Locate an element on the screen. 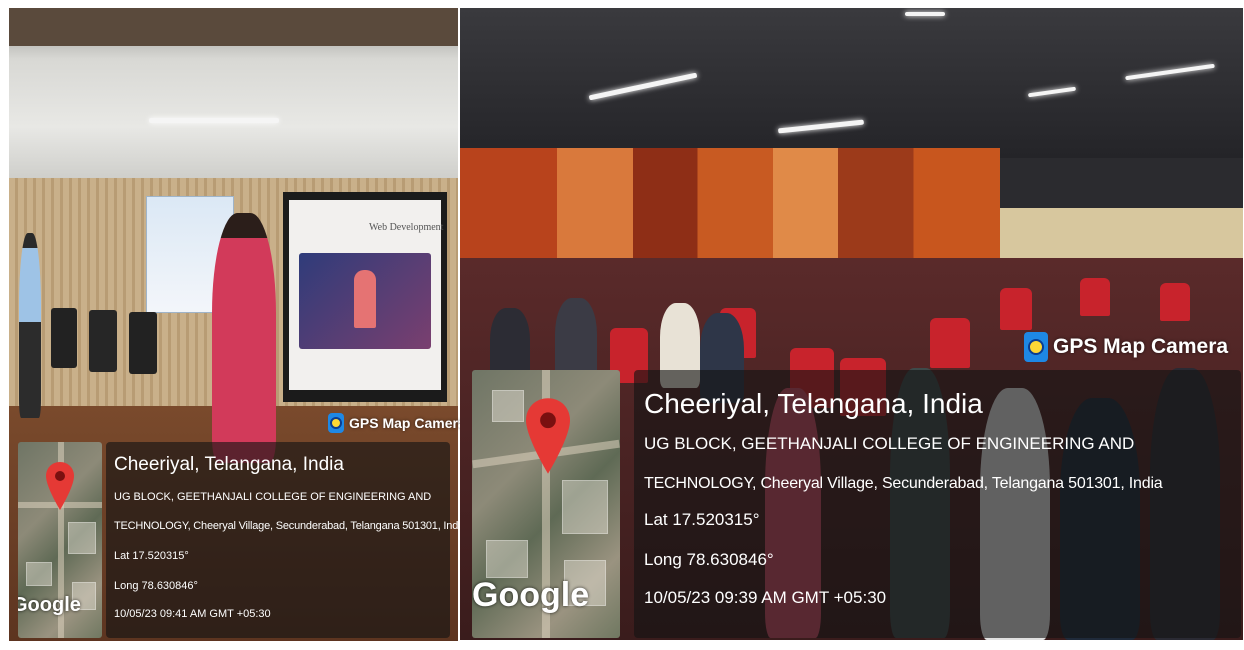 This screenshot has height=650, width=1244. presenter is located at coordinates (244, 338).